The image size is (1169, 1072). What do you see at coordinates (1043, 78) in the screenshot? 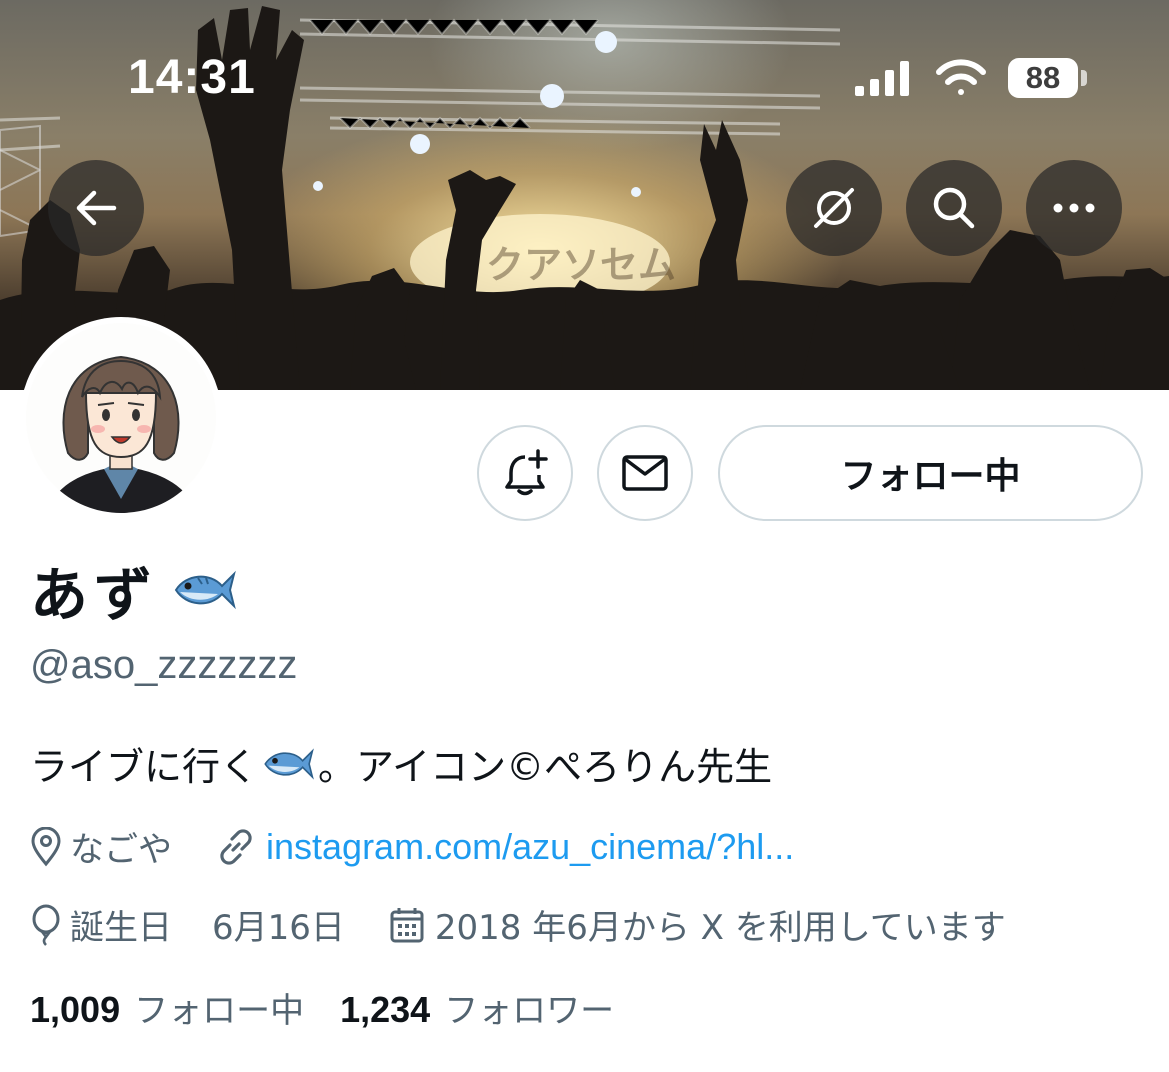
I see `battery-indicator: 88` at bounding box center [1043, 78].